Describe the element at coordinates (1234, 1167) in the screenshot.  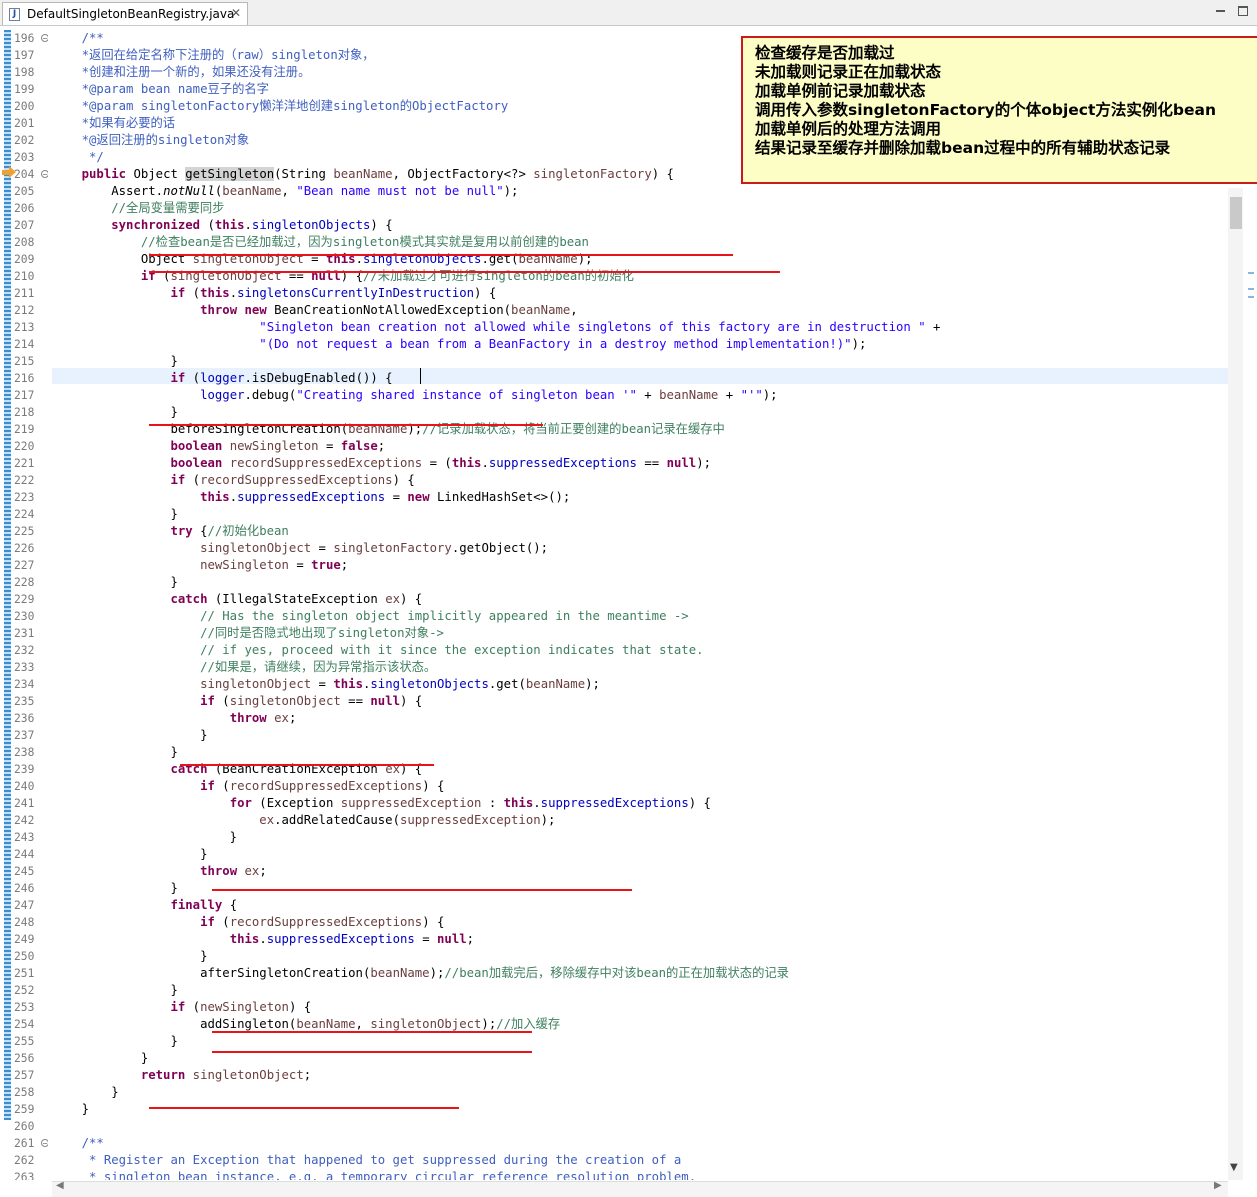
I see `scroll-down-icon: ▼` at that location.